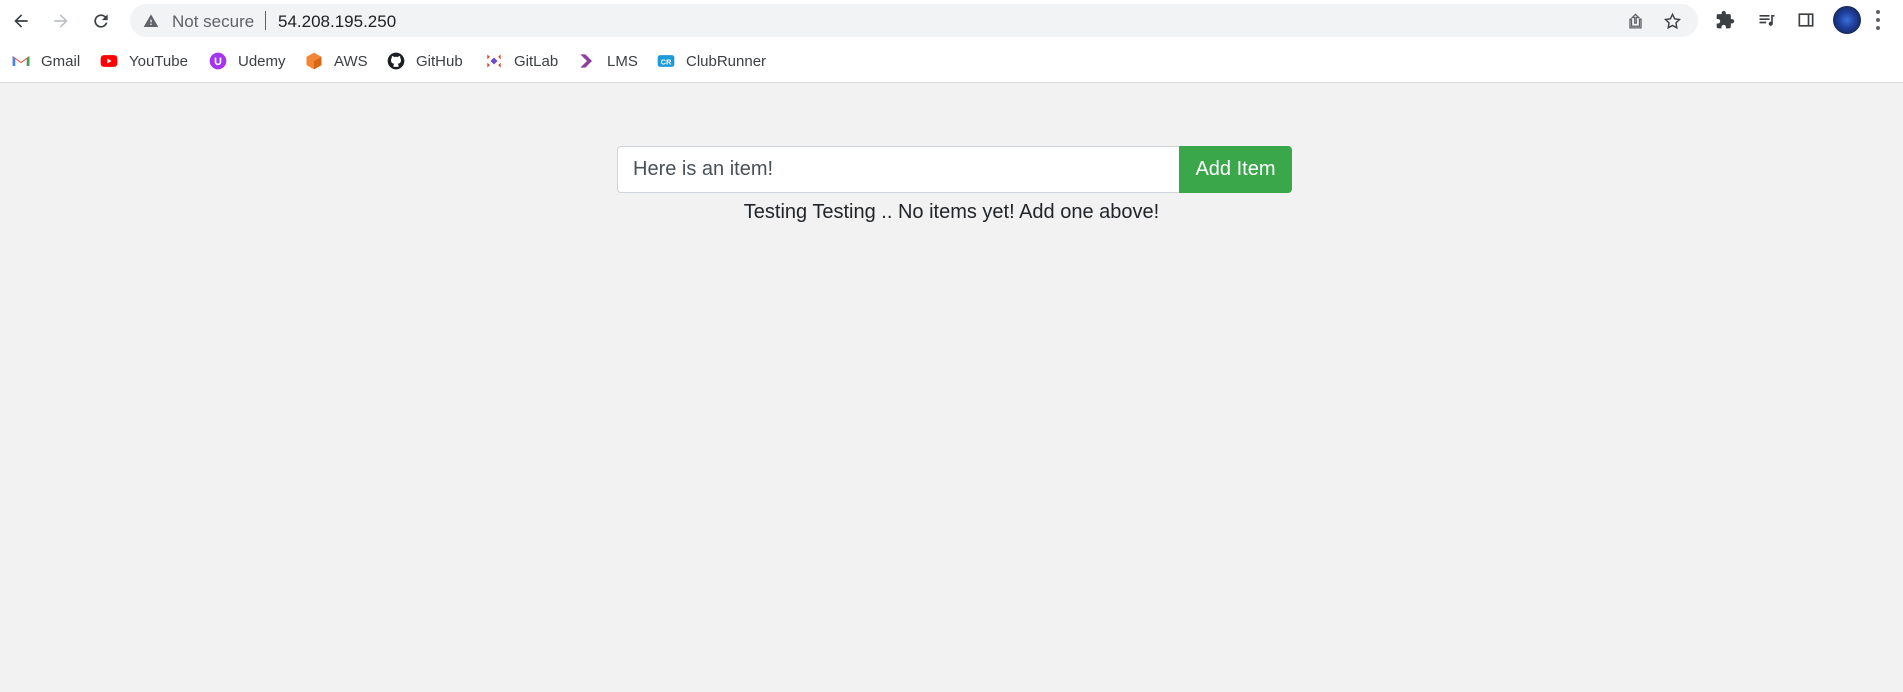  I want to click on reload-icon, so click(101, 21).